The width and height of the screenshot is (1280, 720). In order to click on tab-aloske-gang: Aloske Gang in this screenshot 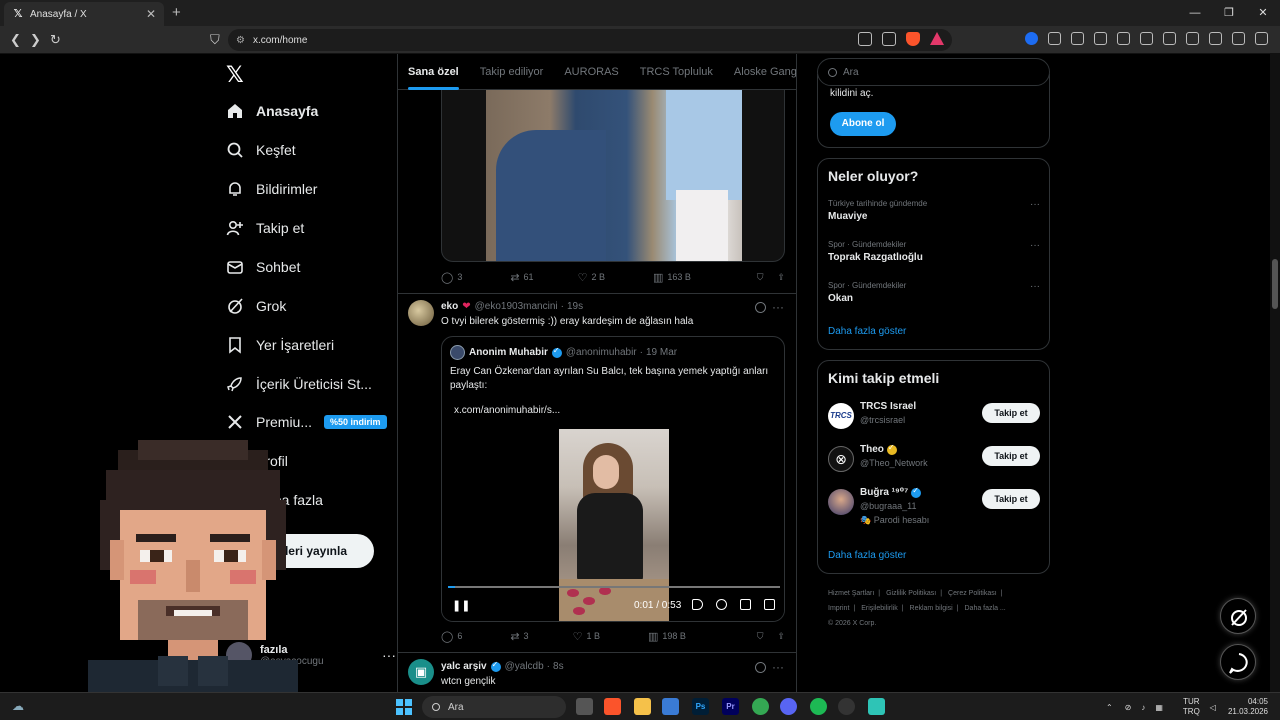, I will do `click(765, 72)`.